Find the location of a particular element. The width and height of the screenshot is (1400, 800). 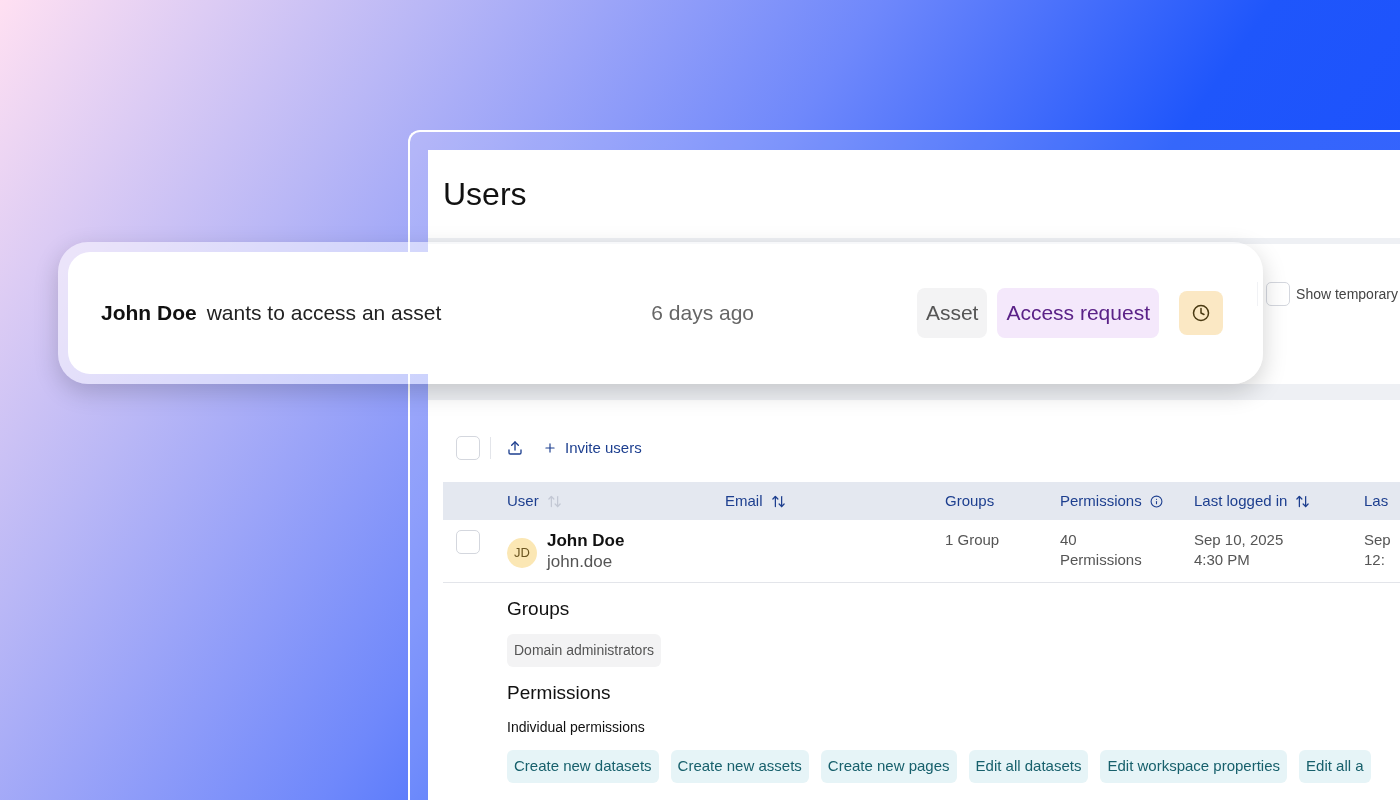

notification-tag: Asset is located at coordinates (952, 313).